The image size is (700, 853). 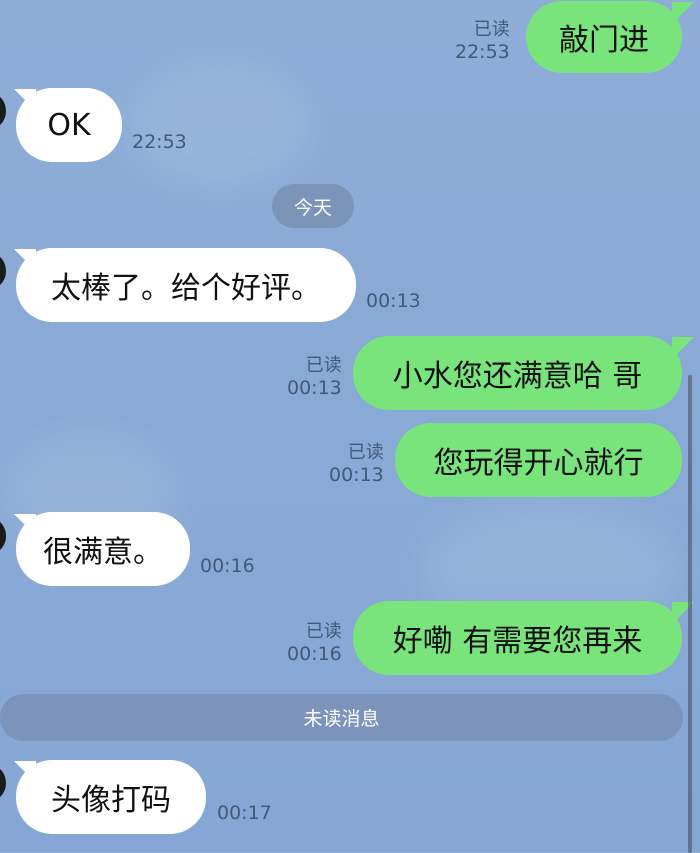 I want to click on message-bubble: 您玩得开心就行, so click(x=538, y=460).